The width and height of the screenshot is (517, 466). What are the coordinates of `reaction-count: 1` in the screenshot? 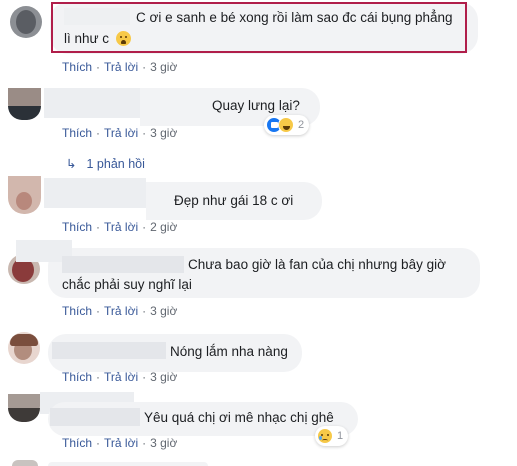 It's located at (340, 436).